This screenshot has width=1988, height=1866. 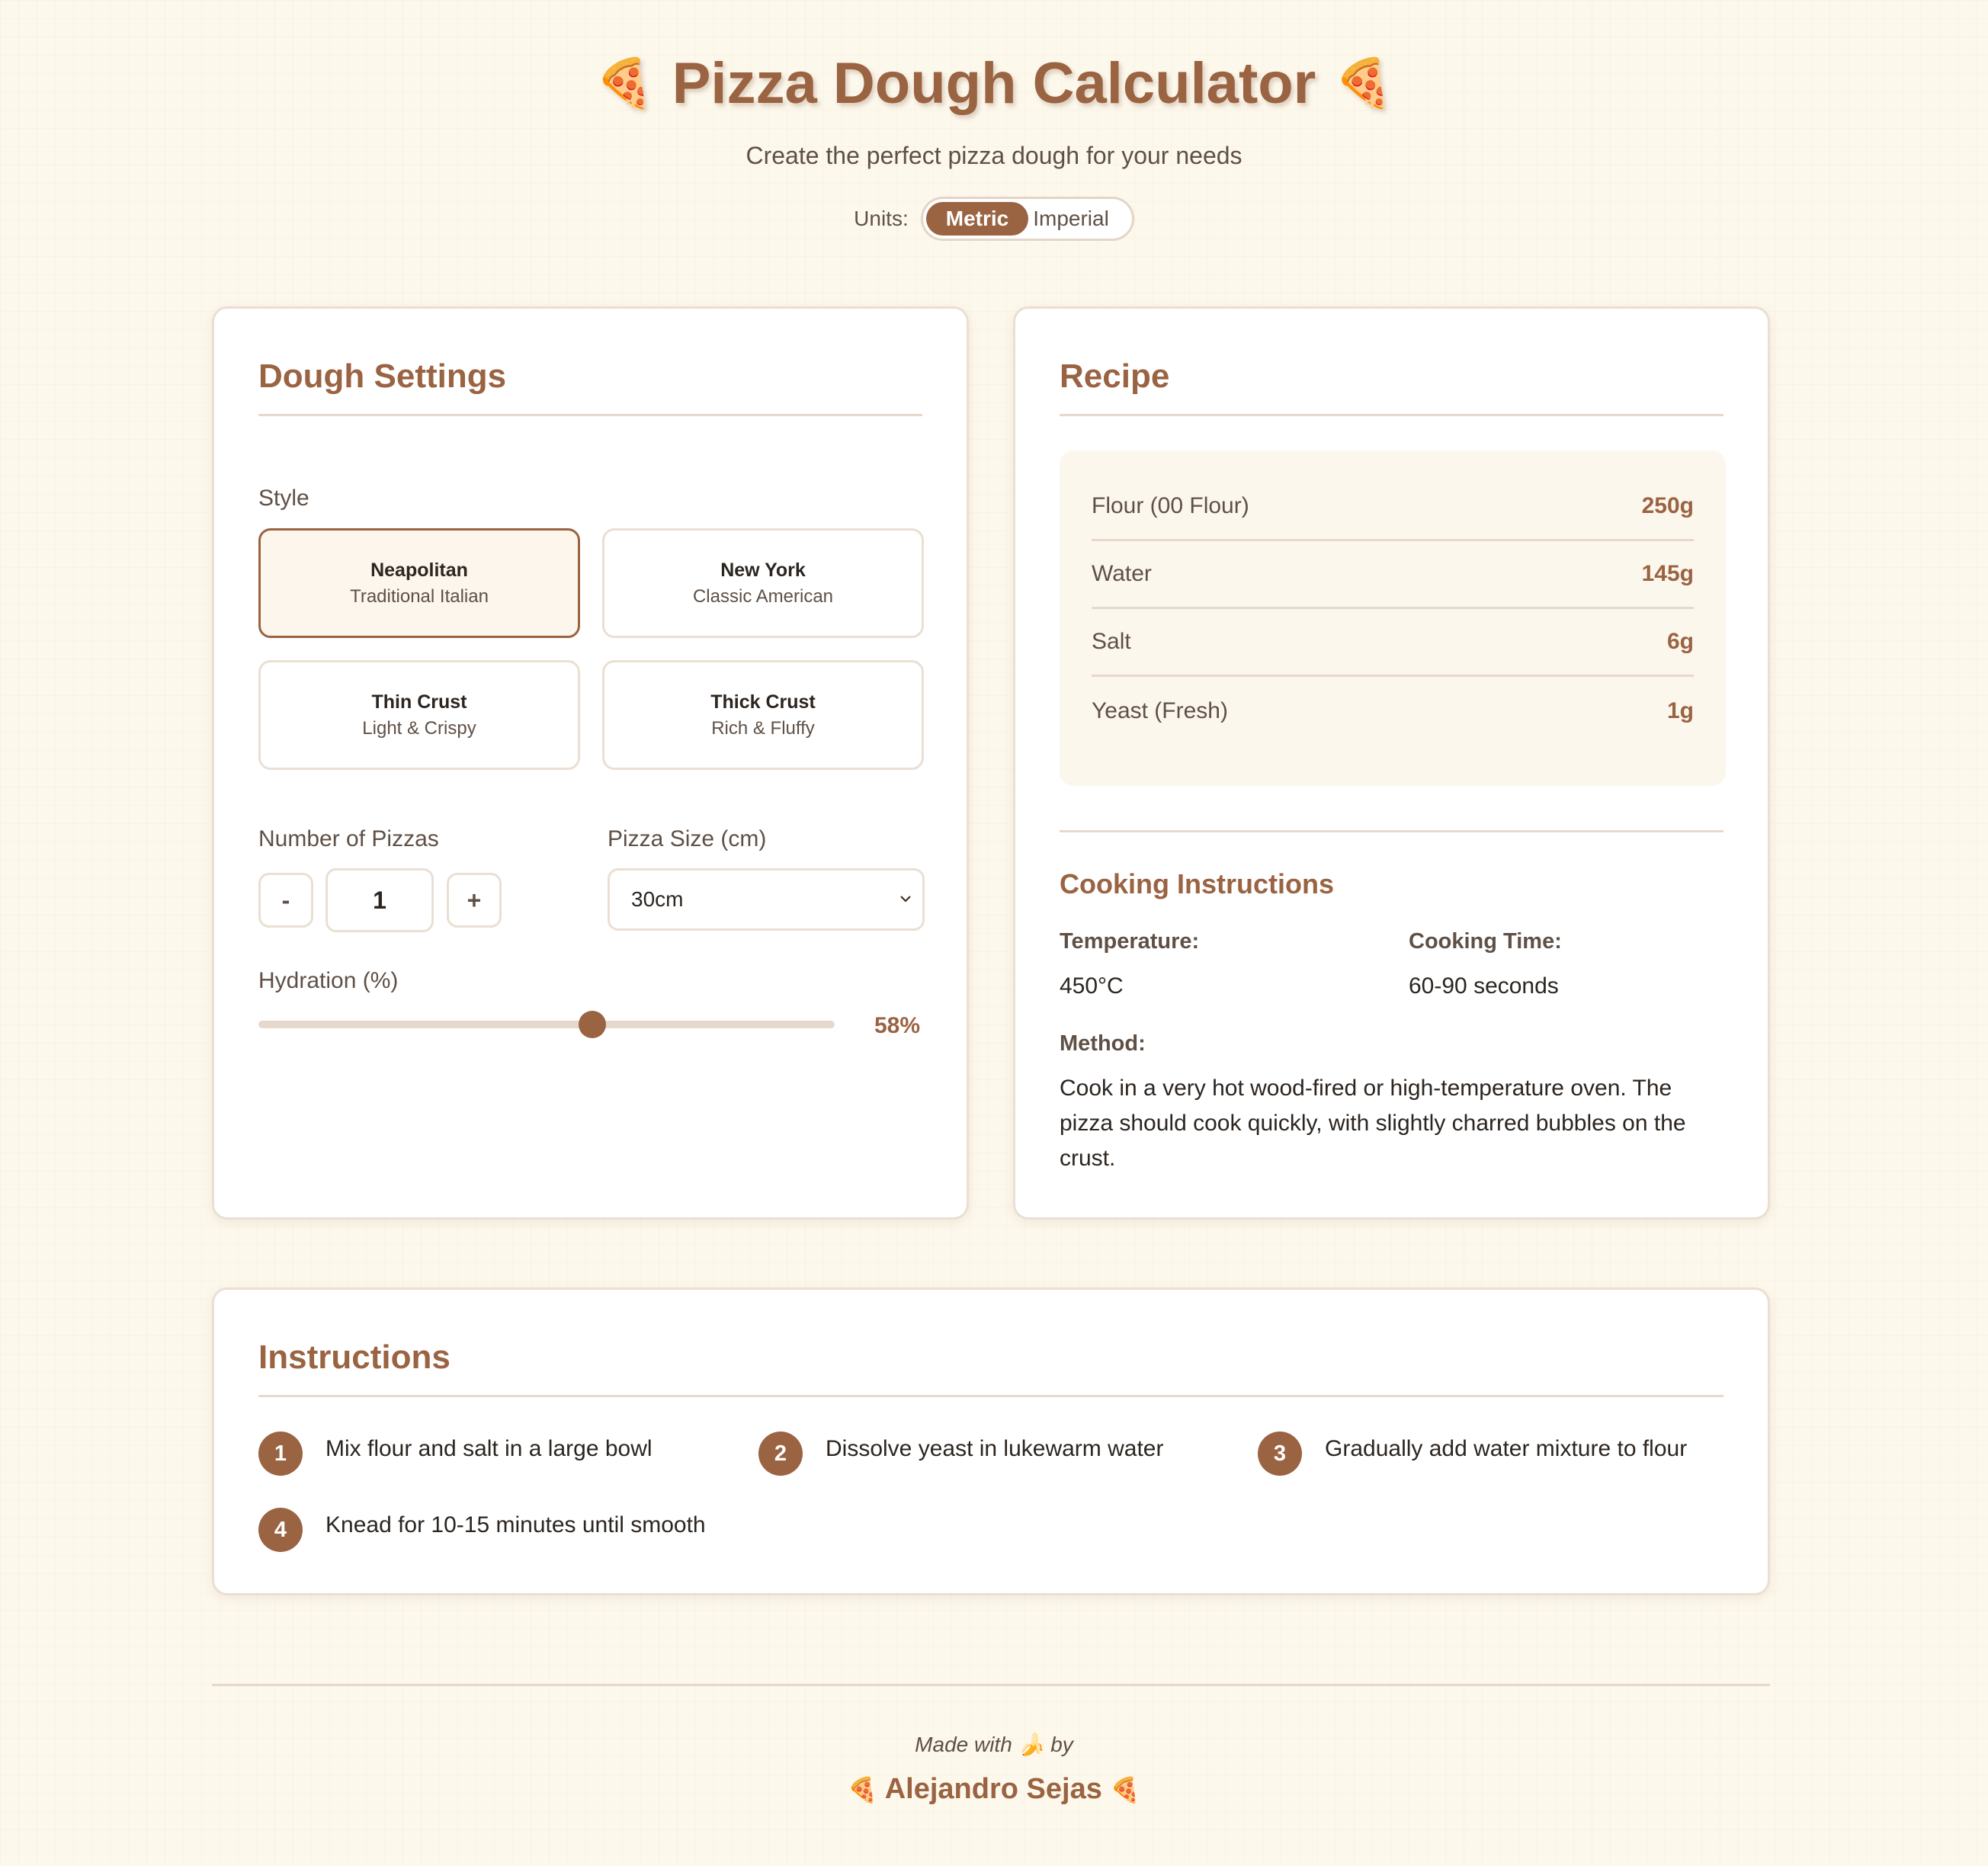 I want to click on units-switcher: Units: Metric Imperial, so click(x=994, y=219).